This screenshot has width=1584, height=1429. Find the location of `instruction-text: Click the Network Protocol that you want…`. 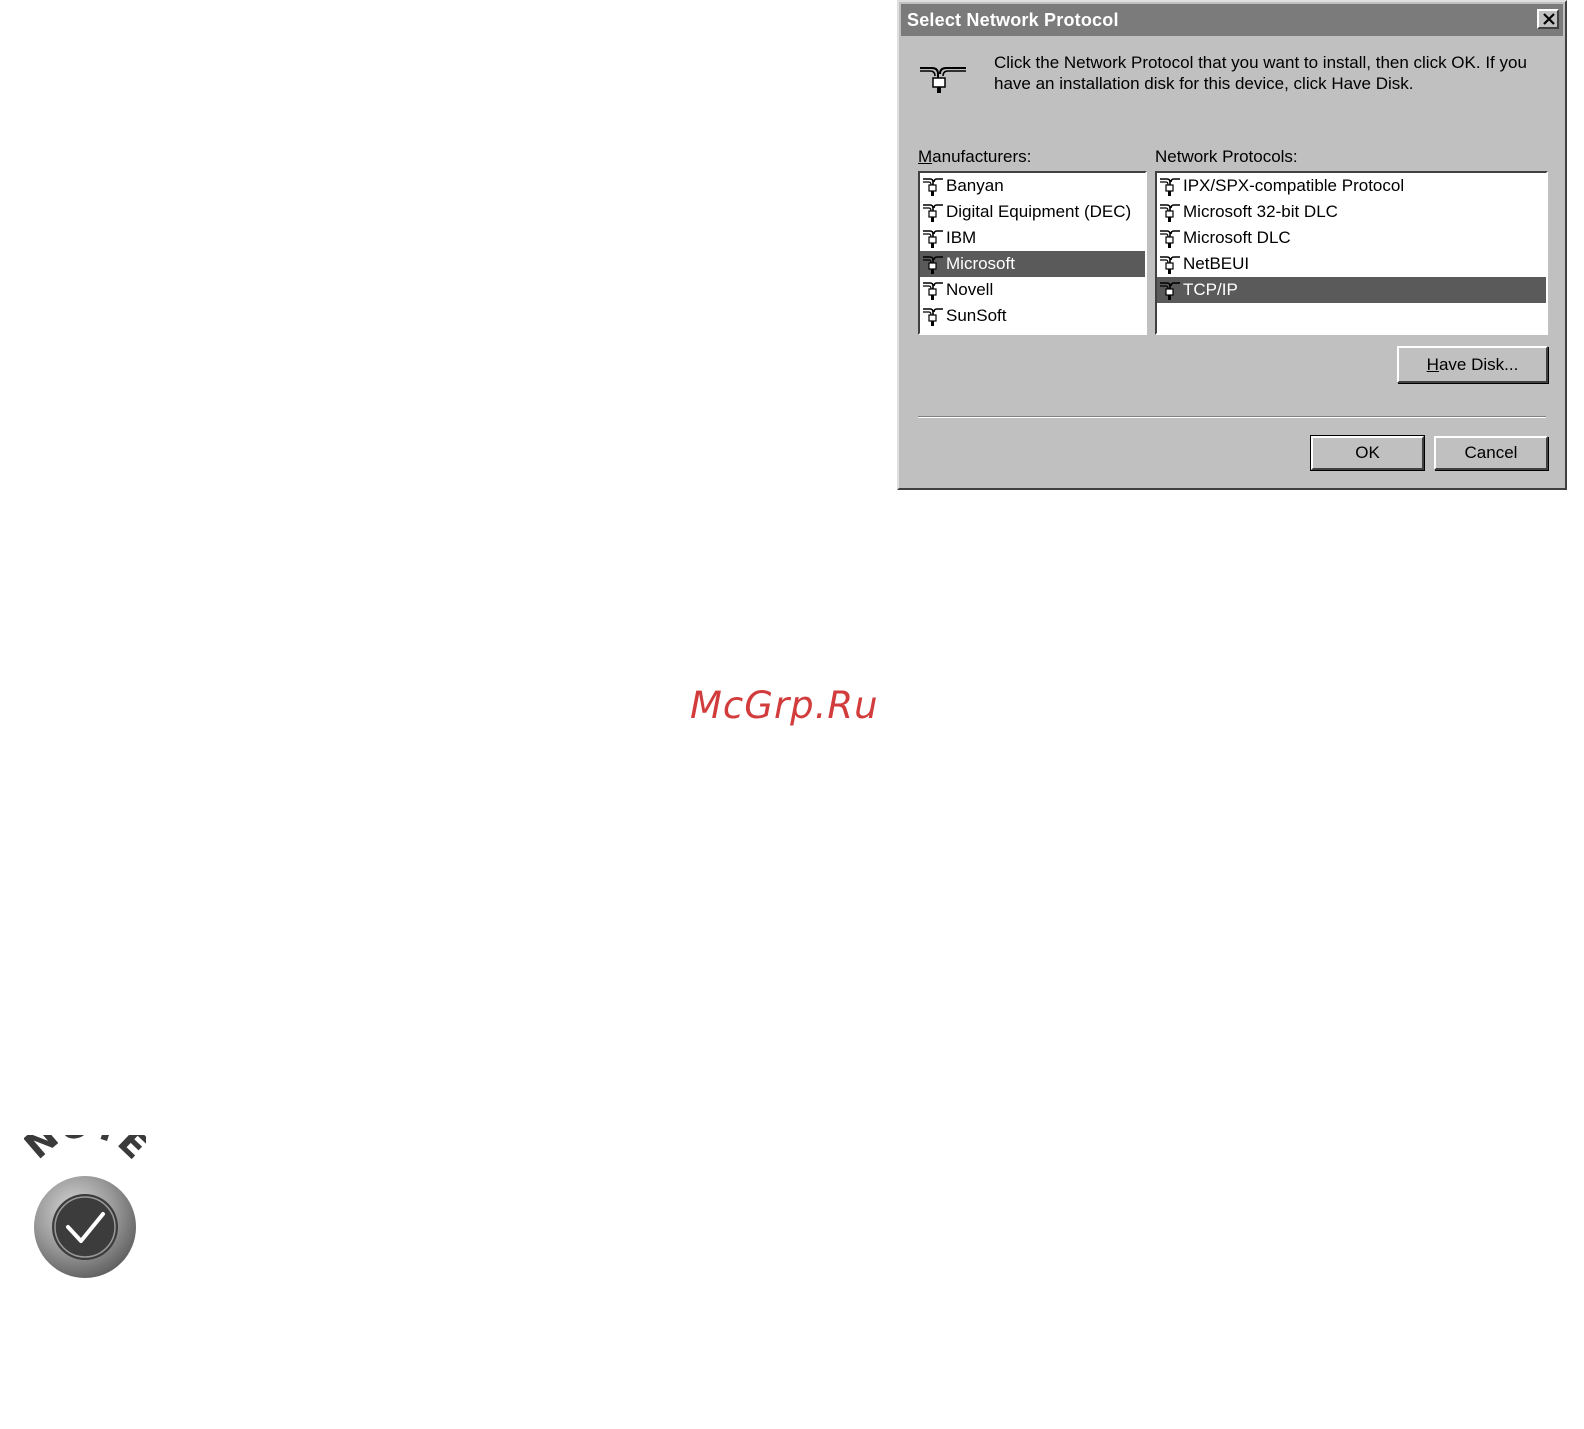

instruction-text: Click the Network Protocol that you want… is located at coordinates (1260, 73).